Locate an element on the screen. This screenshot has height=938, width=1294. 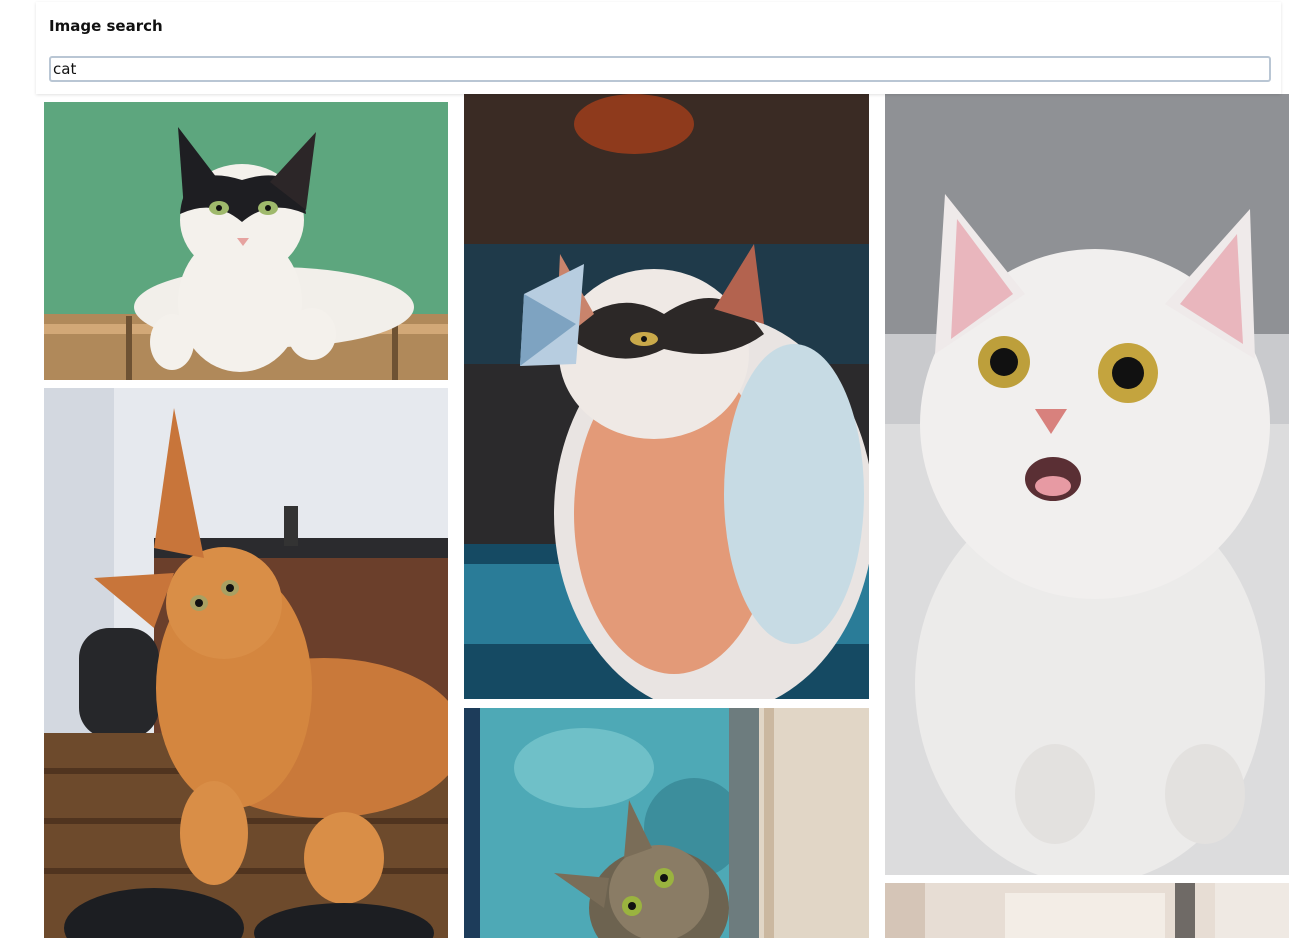
search-input is located at coordinates (660, 69).